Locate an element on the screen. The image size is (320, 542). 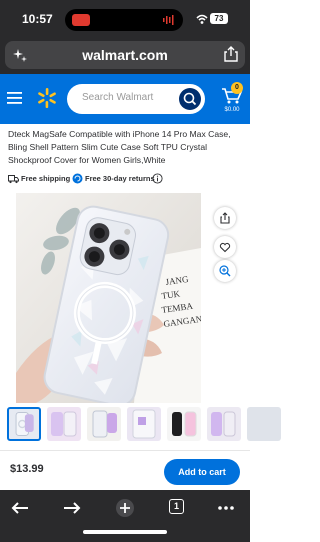
buy-bar: $13.99 Add to cart is located at coordinates (125, 470).